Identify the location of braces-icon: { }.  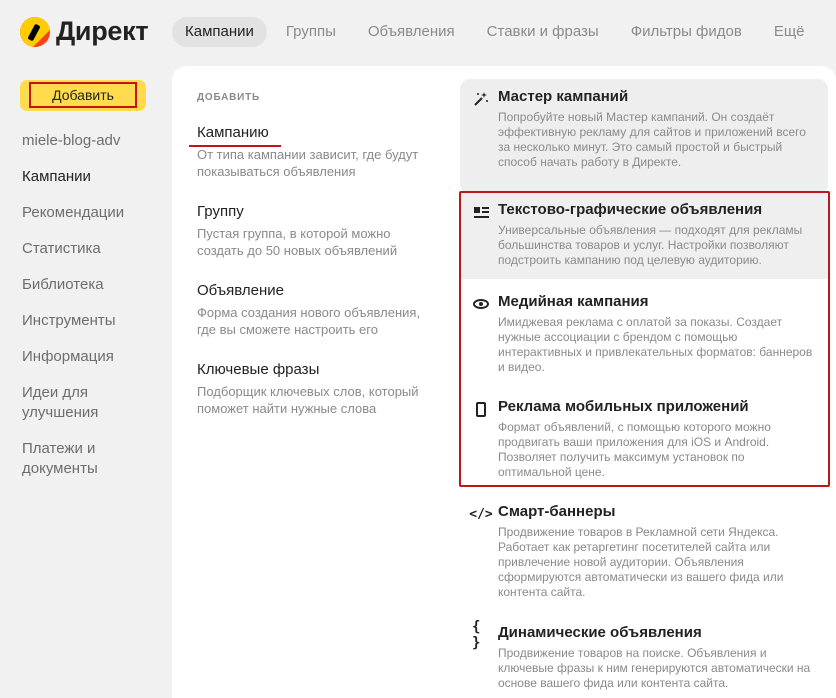
(476, 635).